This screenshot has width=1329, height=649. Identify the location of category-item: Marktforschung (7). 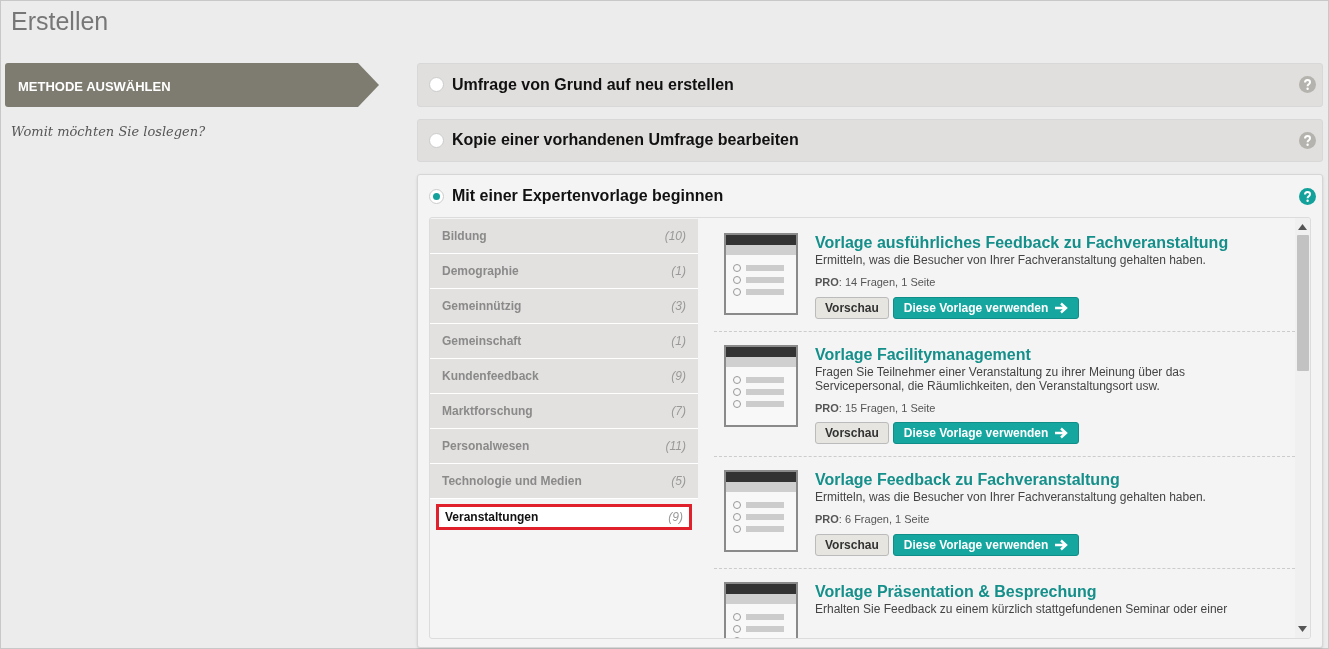
(564, 411).